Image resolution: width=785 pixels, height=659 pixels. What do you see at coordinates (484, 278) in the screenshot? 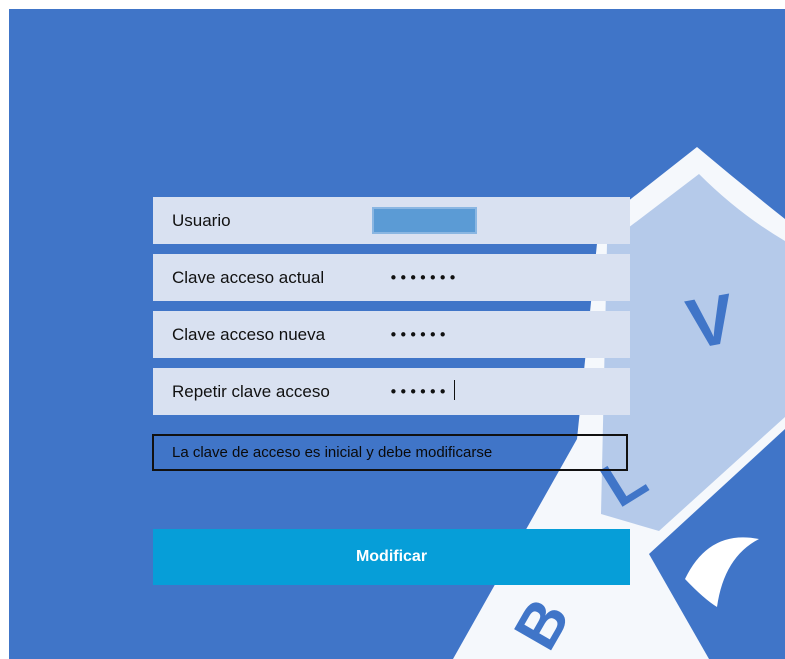
I see `current-password-input` at bounding box center [484, 278].